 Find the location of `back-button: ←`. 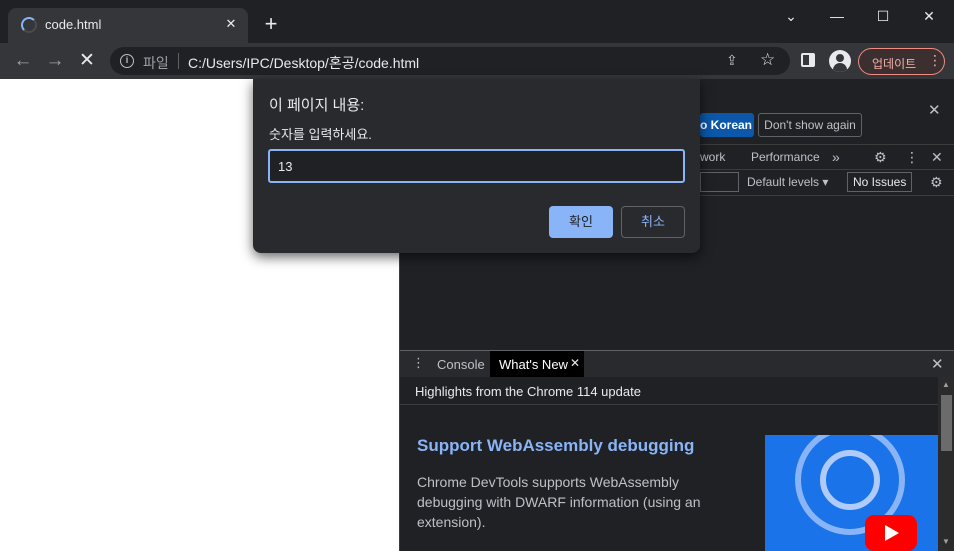

back-button: ← is located at coordinates (23, 61).